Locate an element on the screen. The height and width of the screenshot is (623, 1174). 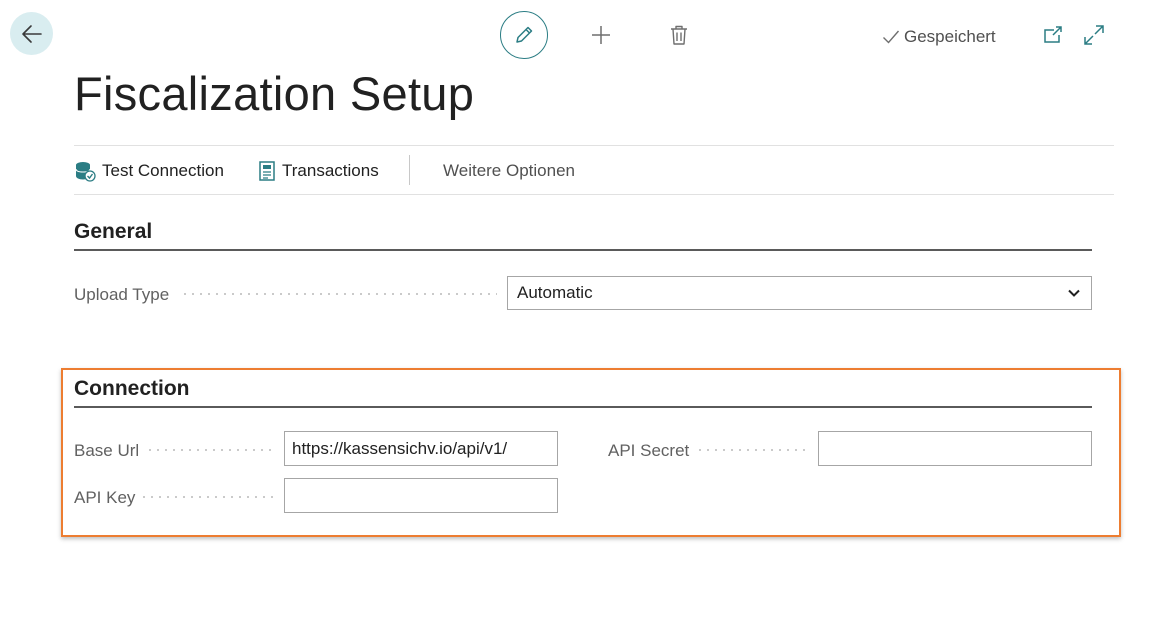
expand-icon is located at coordinates (1094, 35).